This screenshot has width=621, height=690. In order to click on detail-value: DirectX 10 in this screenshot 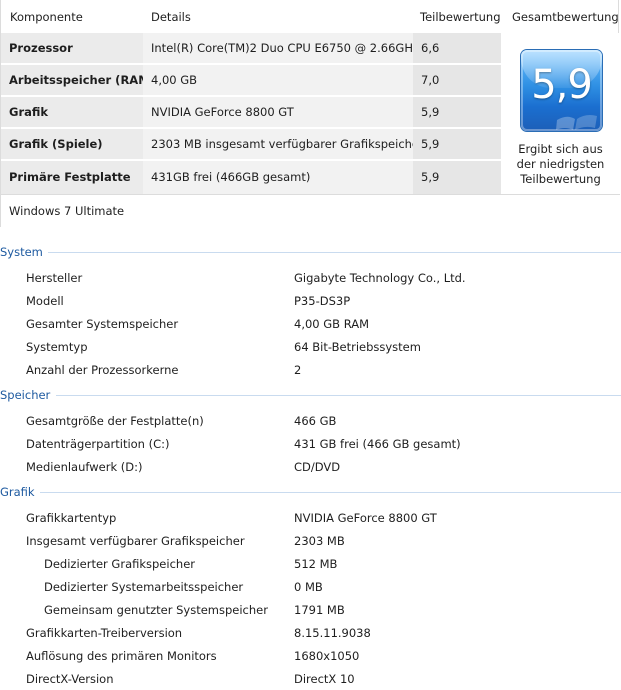, I will do `click(324, 679)`.